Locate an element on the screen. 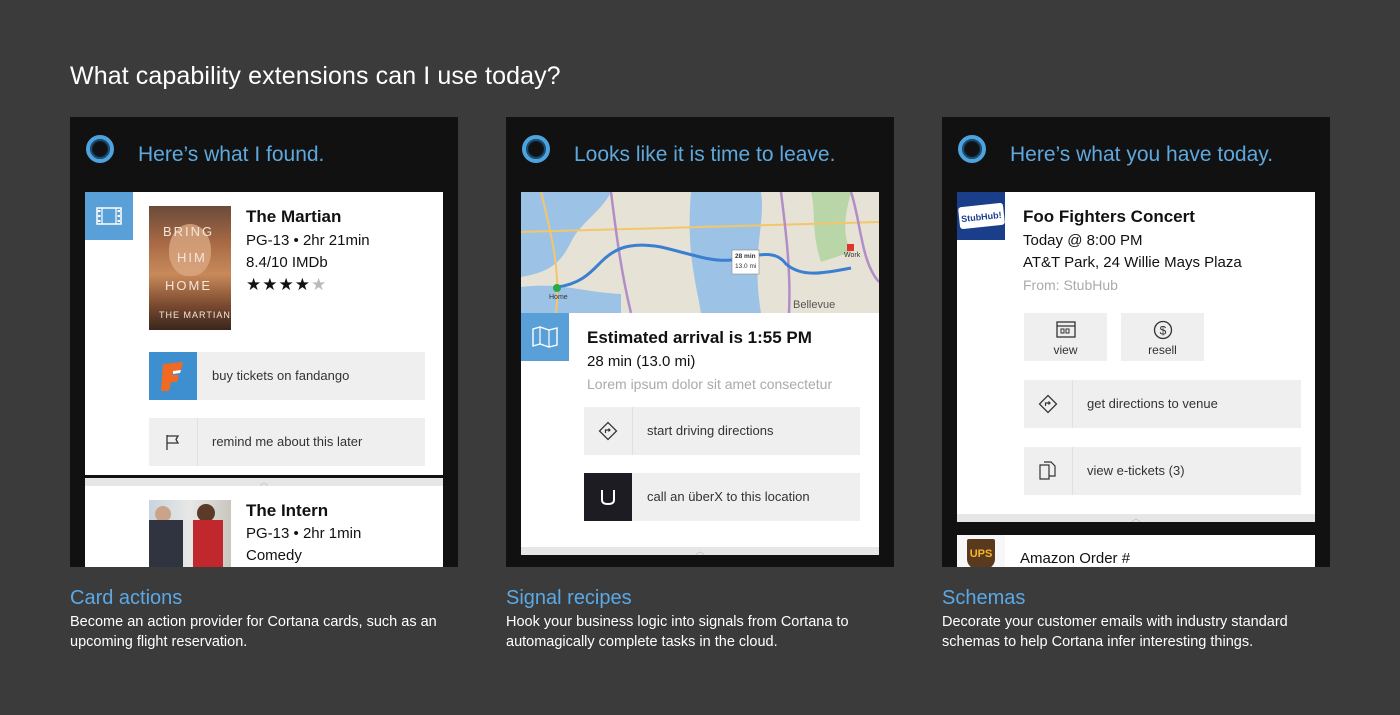 This screenshot has width=1400, height=715. call-uber-action: call an überX to this location is located at coordinates (722, 497).